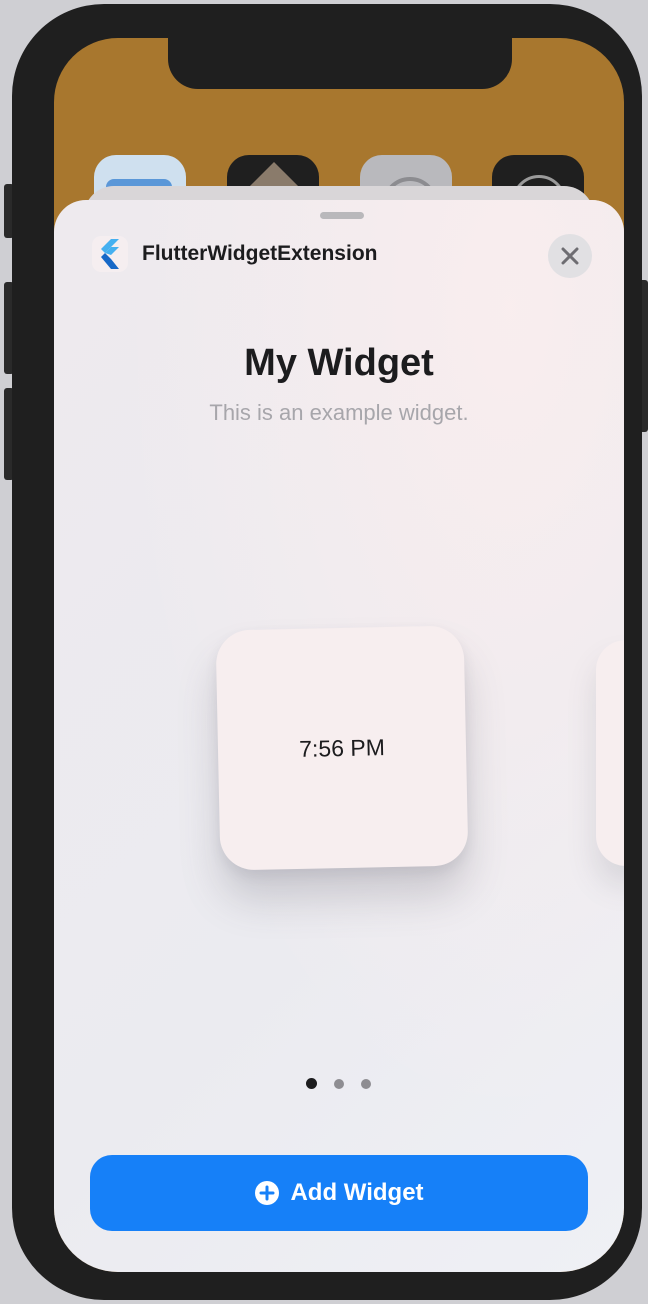  What do you see at coordinates (610, 753) in the screenshot?
I see `widget-preview-next` at bounding box center [610, 753].